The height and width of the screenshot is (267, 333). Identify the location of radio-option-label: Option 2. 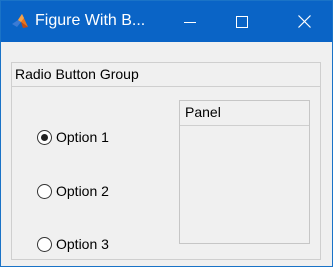
(82, 191).